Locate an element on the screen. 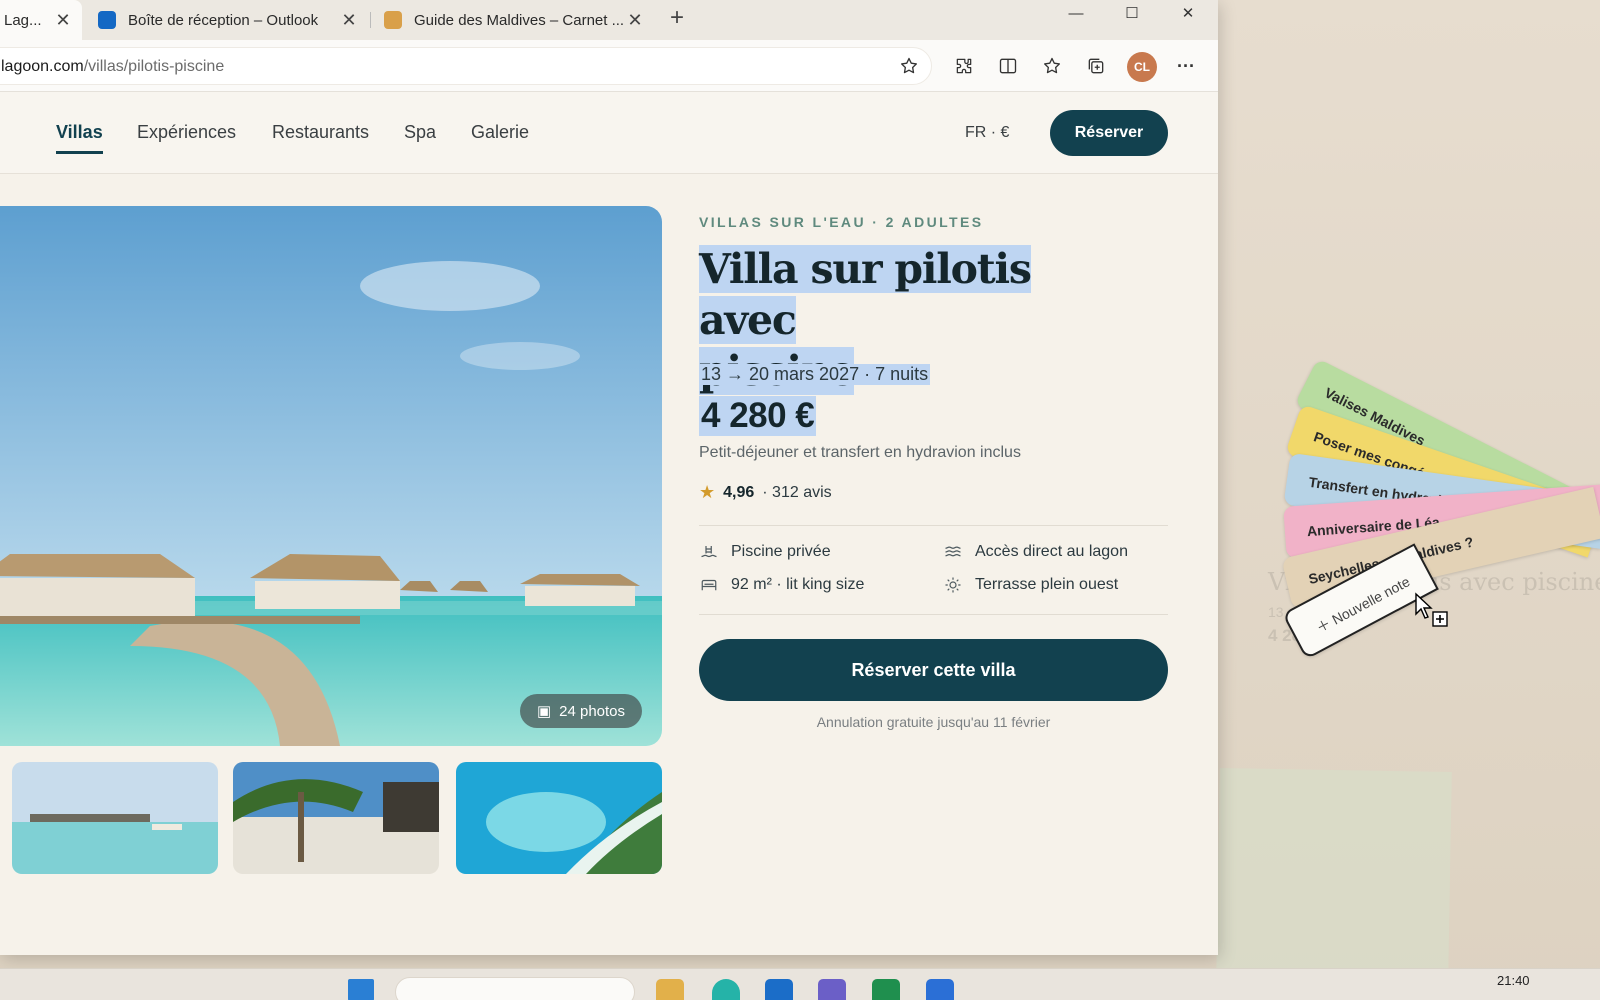 The image size is (1600, 1000). nav-villas: Villas is located at coordinates (79, 138).